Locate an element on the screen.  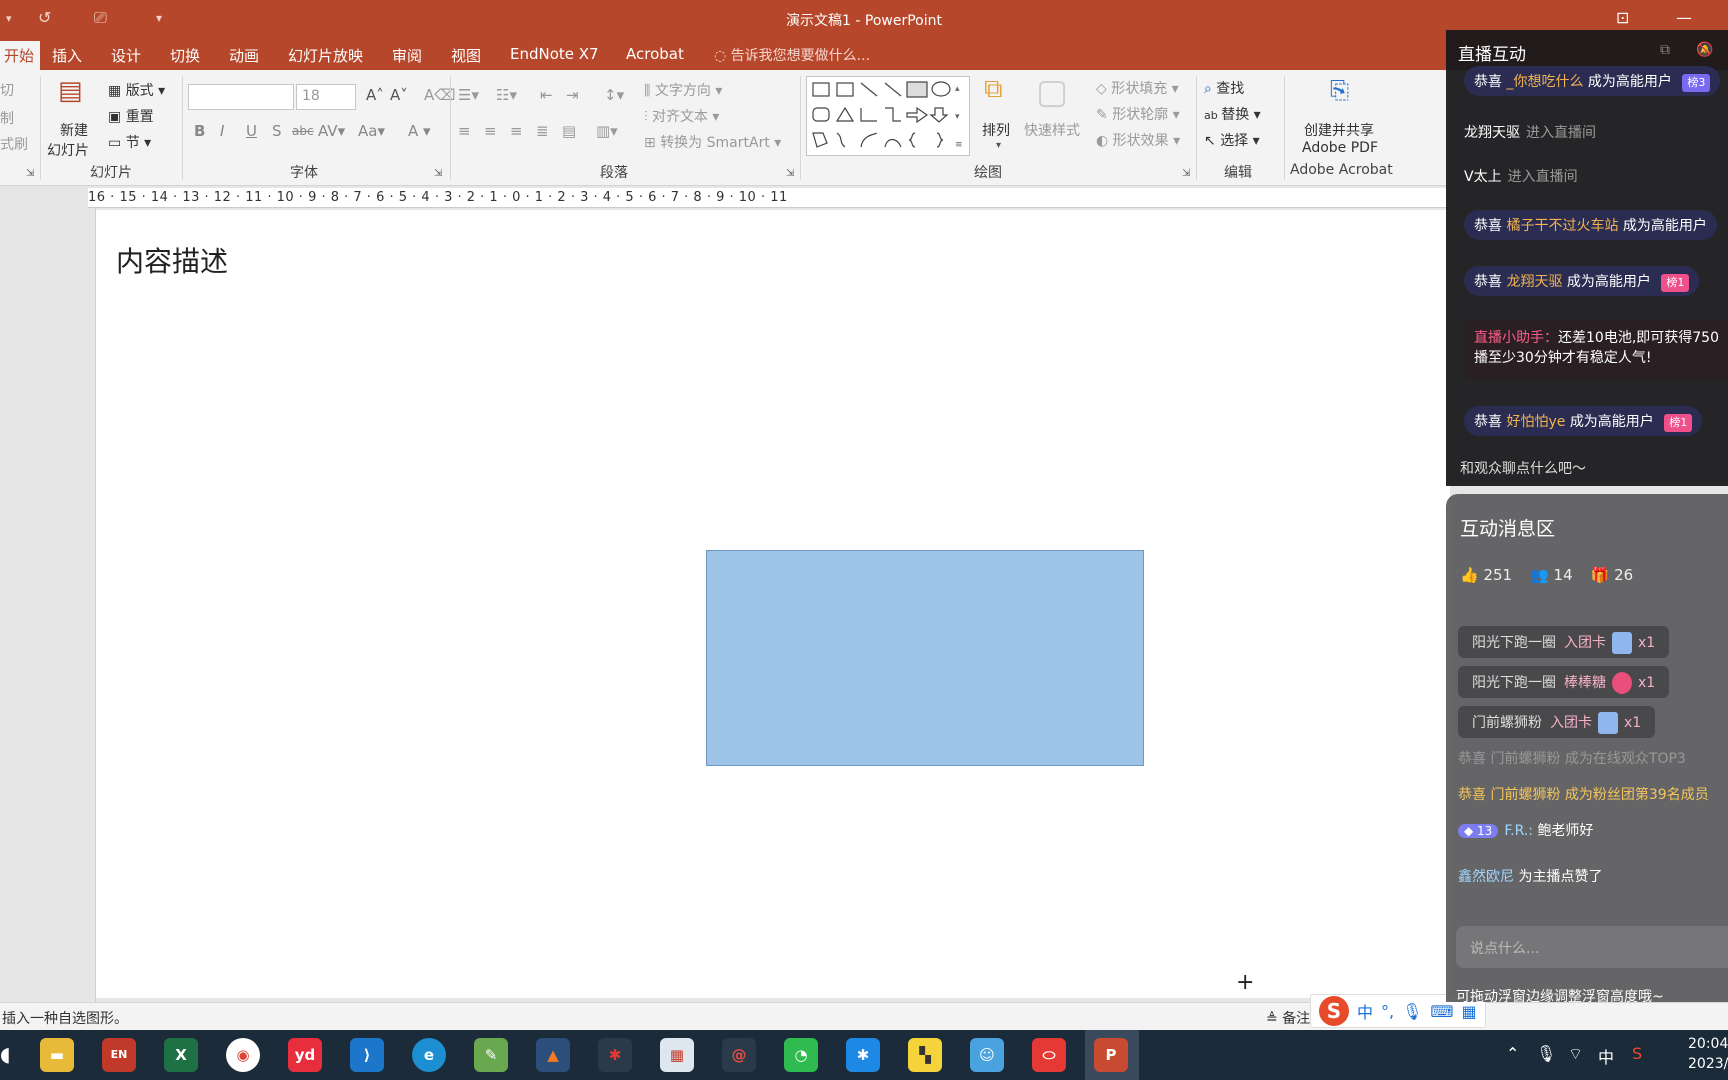
columns-icon: ▥▾ is located at coordinates (607, 131).